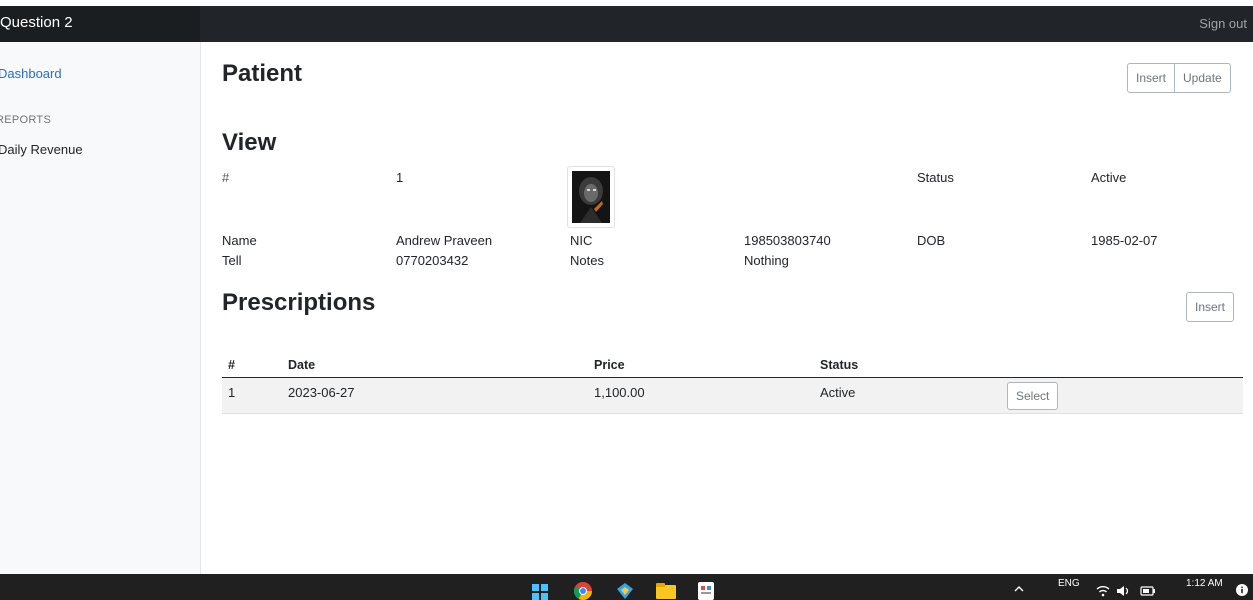 This screenshot has height=600, width=1253. Describe the element at coordinates (587, 260) in the screenshot. I see `notes-label: Notes` at that location.